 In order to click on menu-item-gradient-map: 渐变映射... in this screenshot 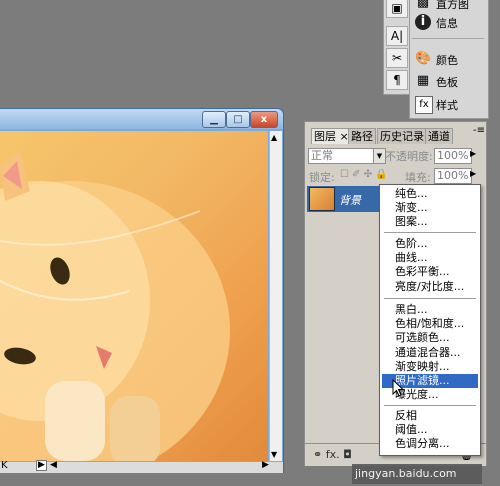, I will do `click(430, 367)`.